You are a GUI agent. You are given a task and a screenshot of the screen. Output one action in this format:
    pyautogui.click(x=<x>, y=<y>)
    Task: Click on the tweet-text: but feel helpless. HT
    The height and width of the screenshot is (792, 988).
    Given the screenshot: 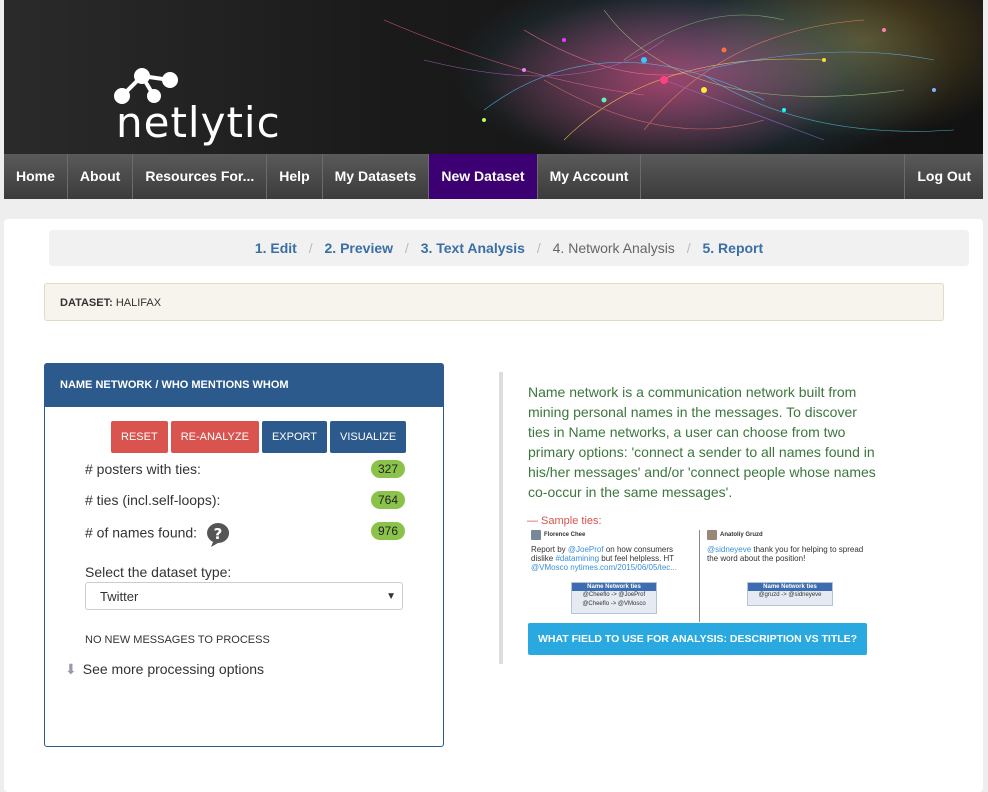 What is the action you would take?
    pyautogui.click(x=637, y=558)
    